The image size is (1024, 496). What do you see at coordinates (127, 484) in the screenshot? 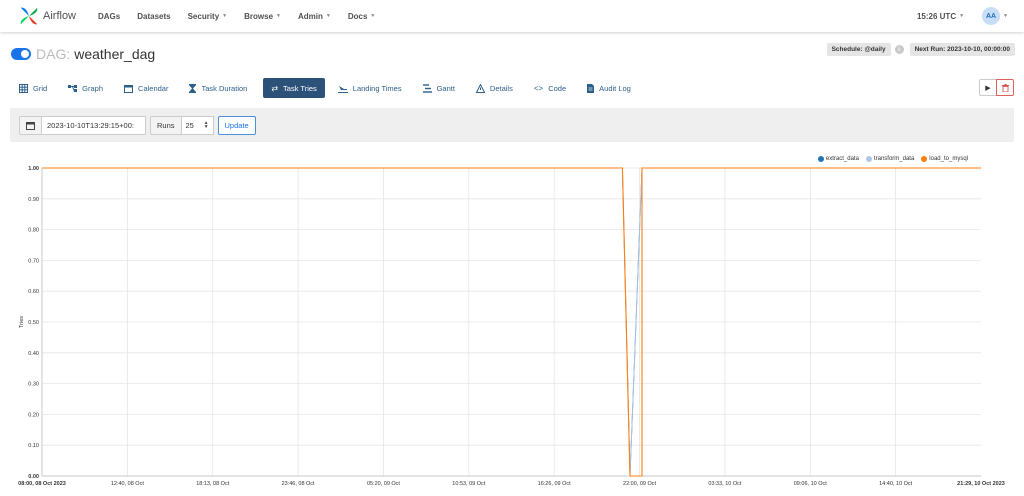
I see `x-tick-label: 12:40, 08 Oct` at bounding box center [127, 484].